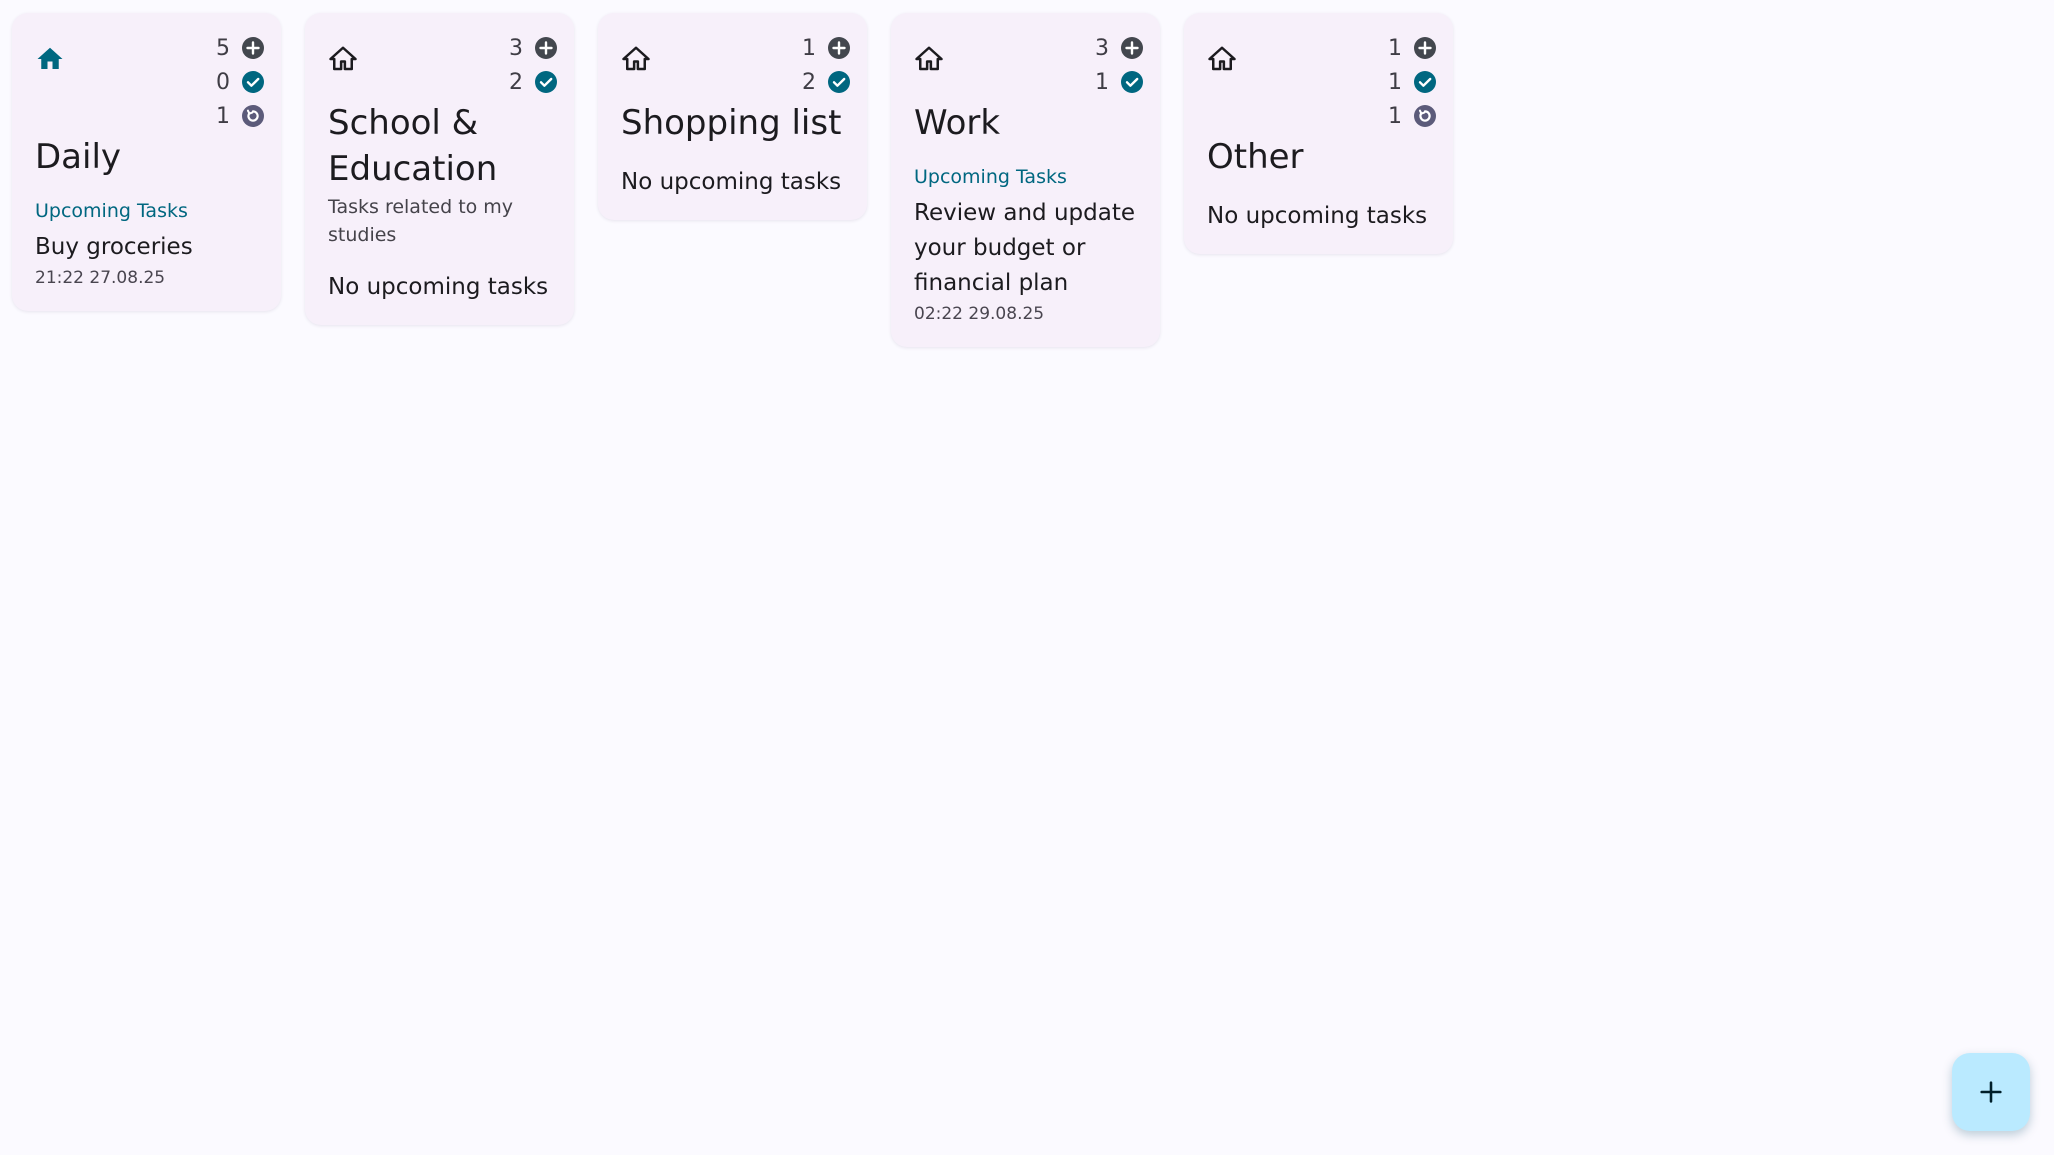 This screenshot has height=1155, width=2054. Describe the element at coordinates (443, 65) in the screenshot. I see `card-header: 3 2` at that location.